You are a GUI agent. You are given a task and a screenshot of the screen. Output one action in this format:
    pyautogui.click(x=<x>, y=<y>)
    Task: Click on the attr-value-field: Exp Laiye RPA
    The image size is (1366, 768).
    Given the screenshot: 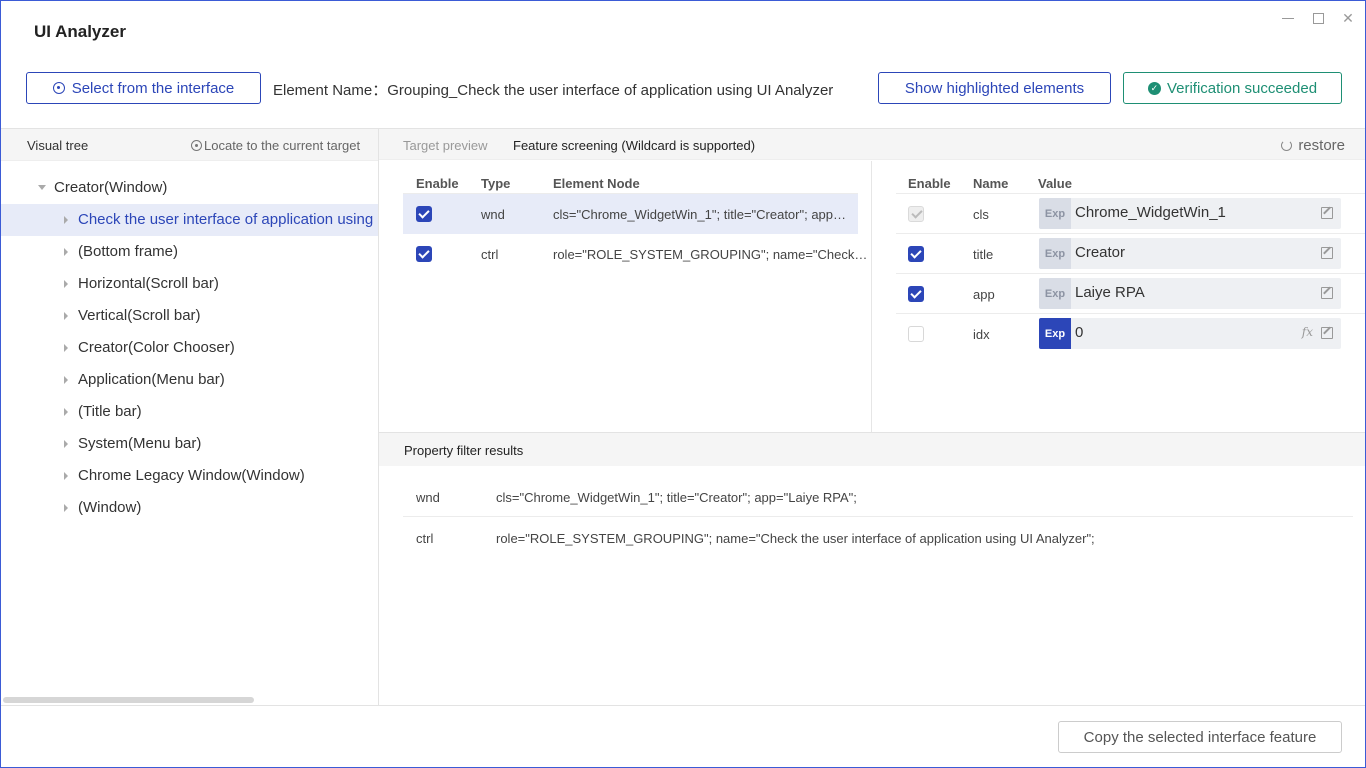 What is the action you would take?
    pyautogui.click(x=1190, y=293)
    